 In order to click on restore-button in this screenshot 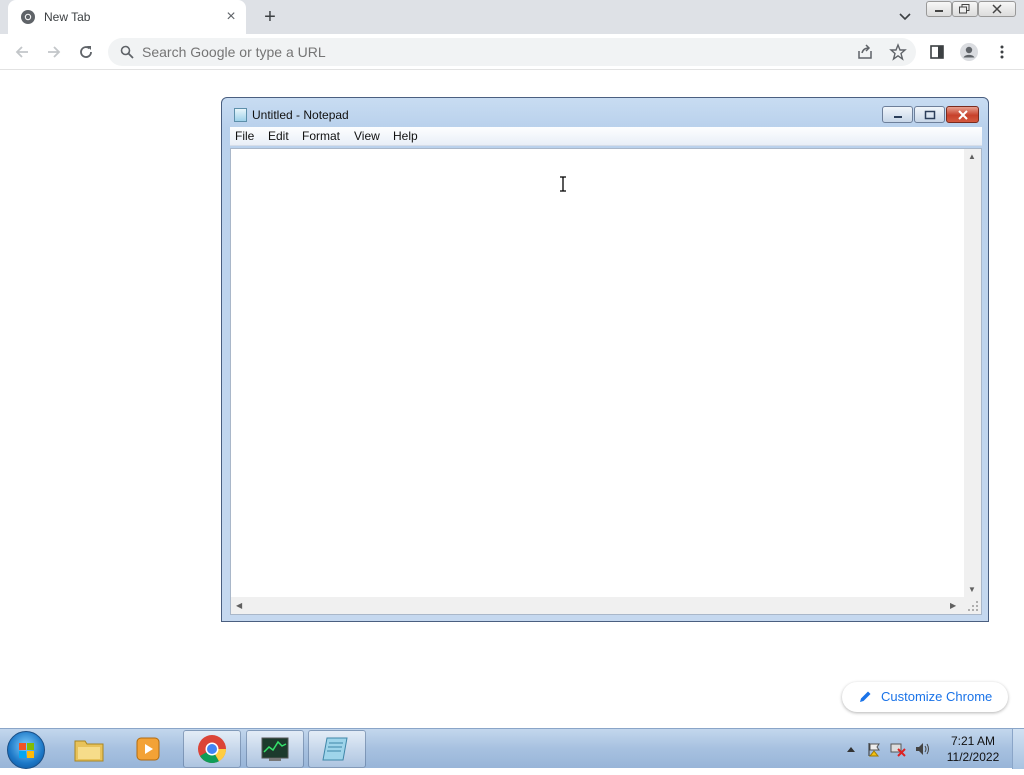, I will do `click(965, 9)`.